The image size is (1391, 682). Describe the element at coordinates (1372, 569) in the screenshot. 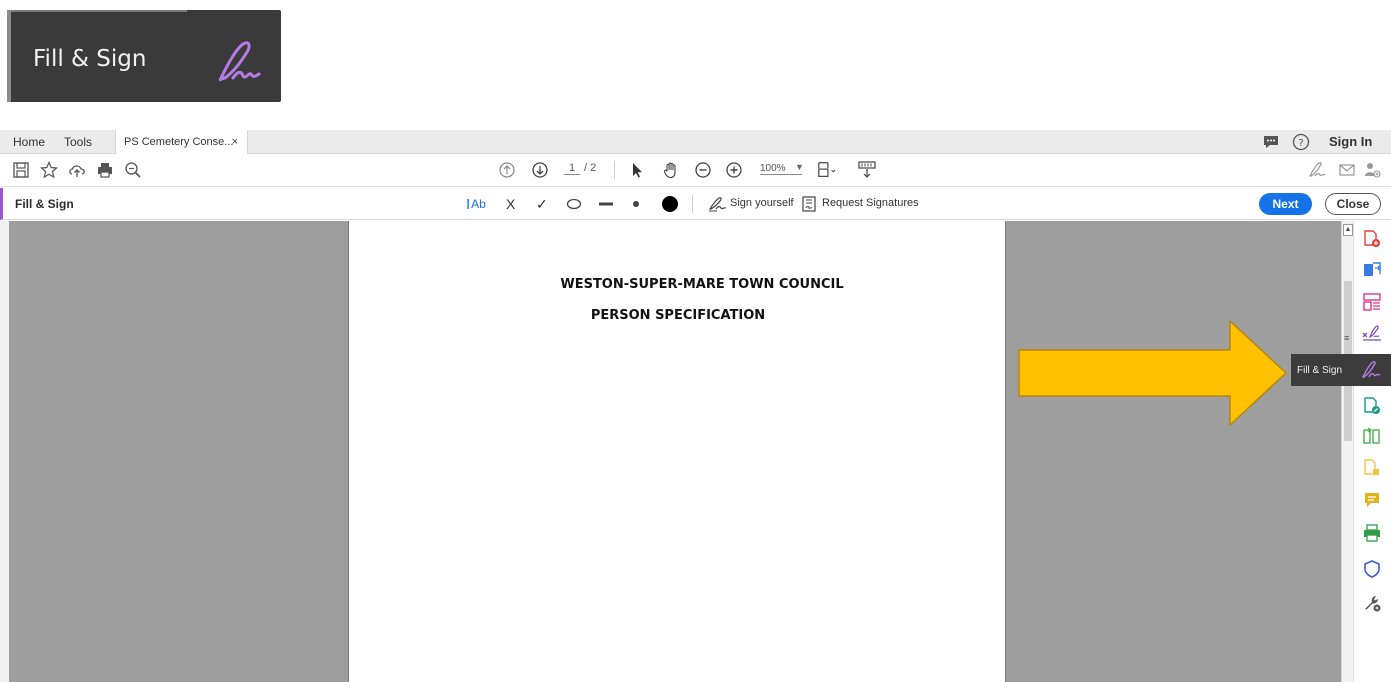

I see `protect-shield-icon` at that location.